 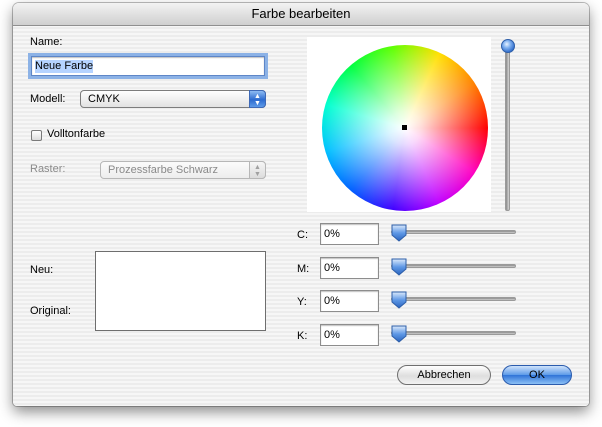 I want to click on c-slider-thumb, so click(x=399, y=233).